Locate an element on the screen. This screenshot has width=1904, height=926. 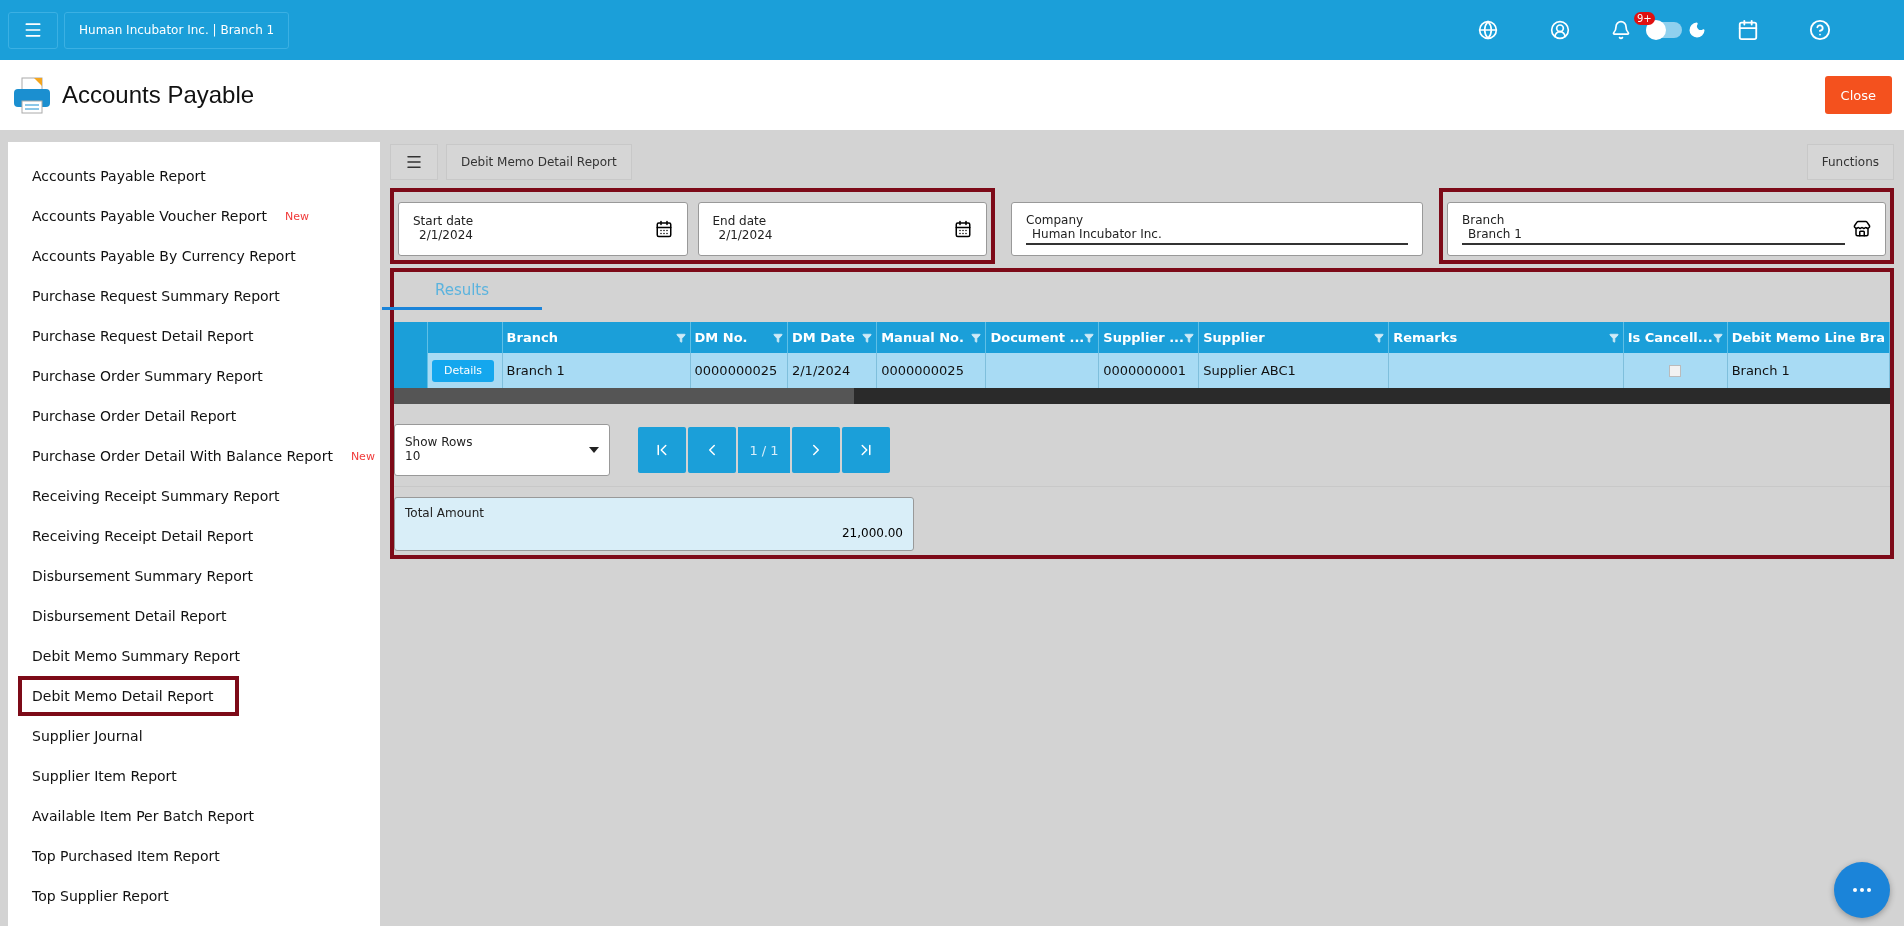
show-rows-select: Show Rows 10 is located at coordinates (502, 450).